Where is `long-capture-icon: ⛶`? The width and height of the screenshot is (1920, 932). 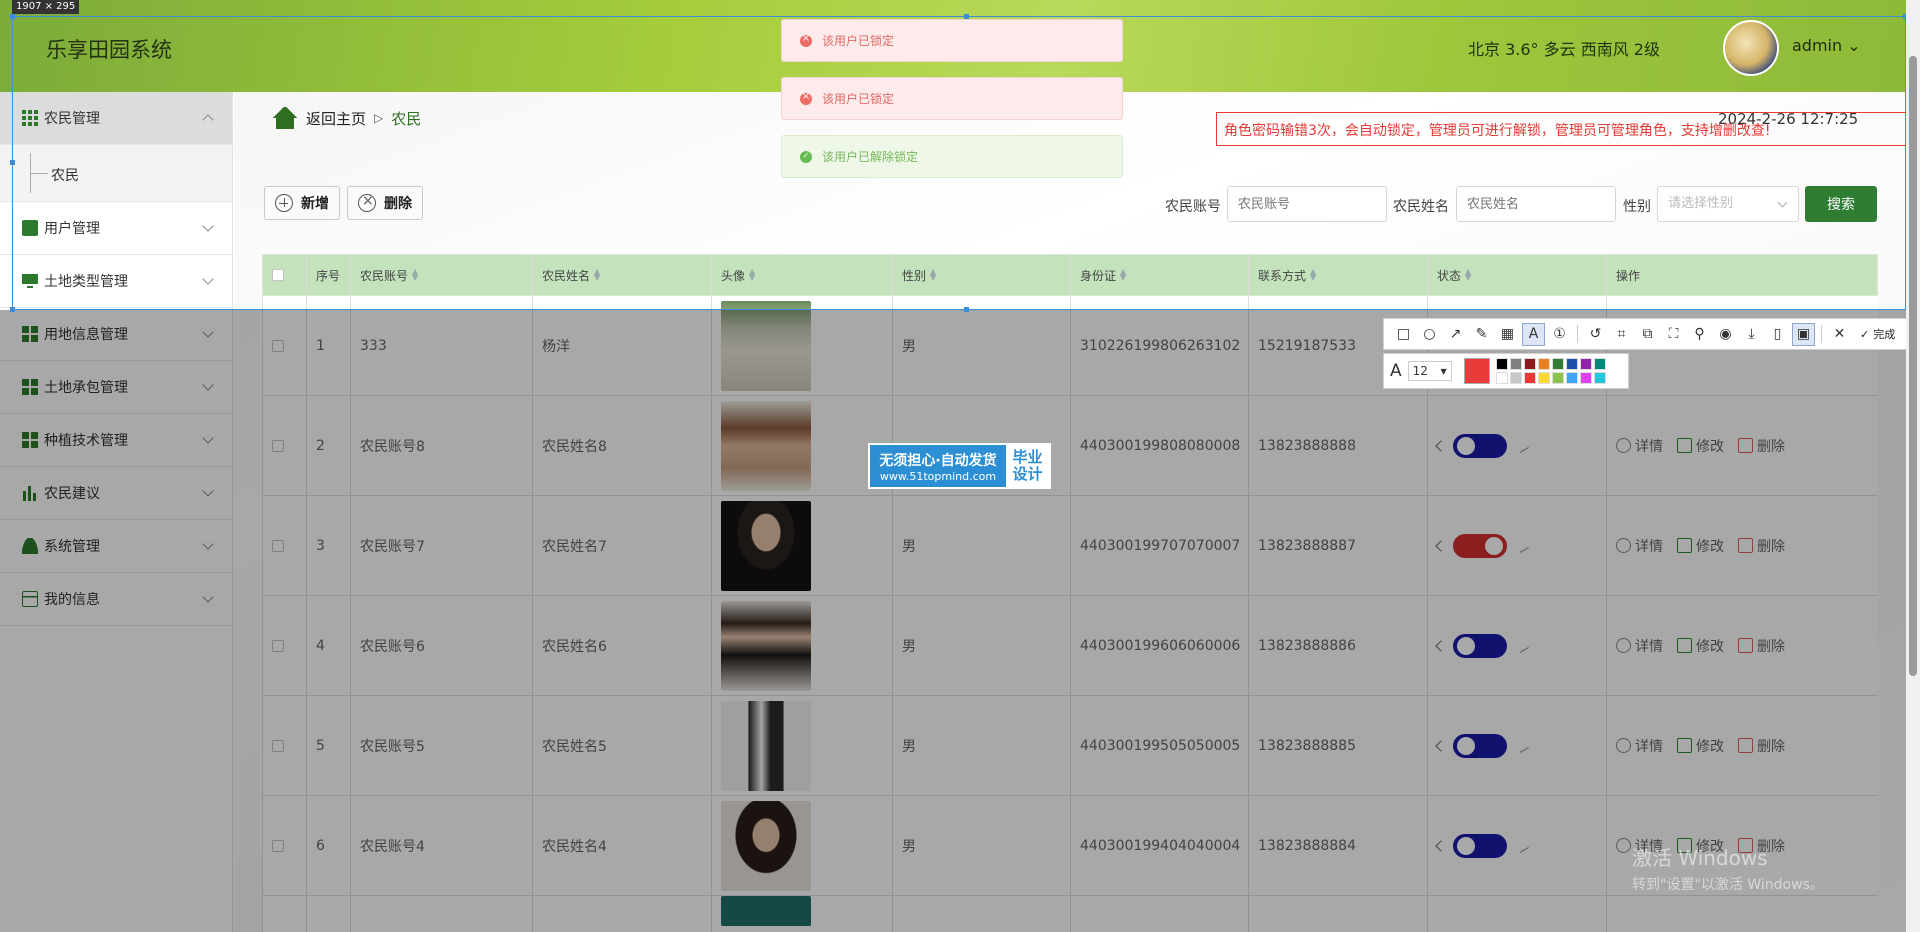
long-capture-icon: ⛶ is located at coordinates (1673, 334).